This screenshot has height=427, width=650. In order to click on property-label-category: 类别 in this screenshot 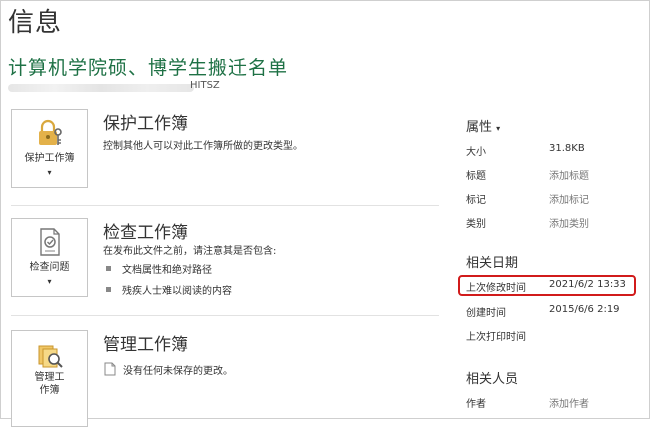, I will do `click(476, 224)`.